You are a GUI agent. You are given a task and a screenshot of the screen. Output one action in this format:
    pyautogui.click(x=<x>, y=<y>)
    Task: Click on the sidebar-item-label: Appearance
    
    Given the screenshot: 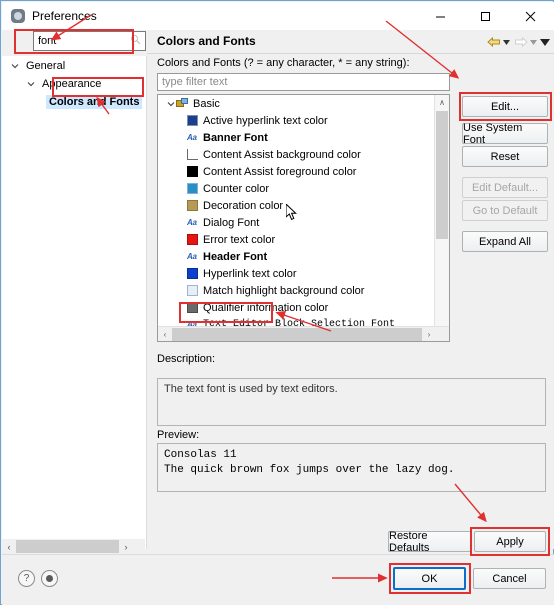 What is the action you would take?
    pyautogui.click(x=72, y=84)
    